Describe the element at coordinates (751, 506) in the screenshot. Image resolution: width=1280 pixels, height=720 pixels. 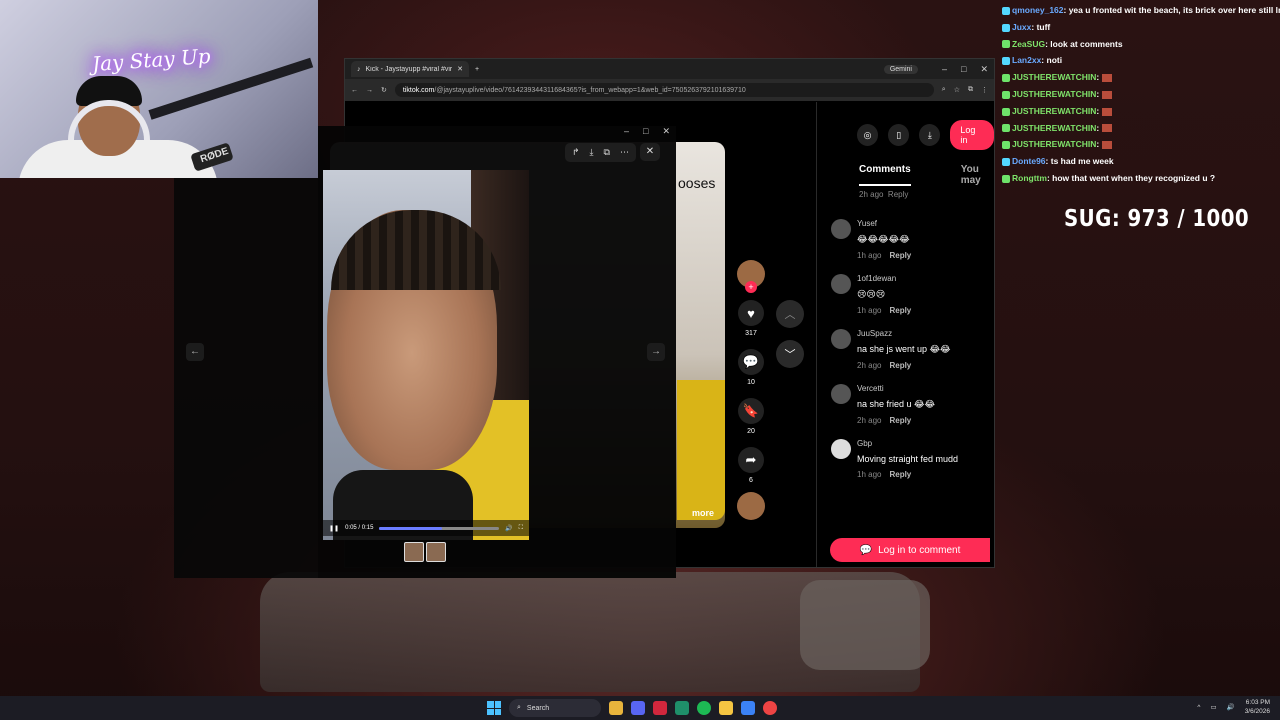
I see `music-disc-avatar` at that location.